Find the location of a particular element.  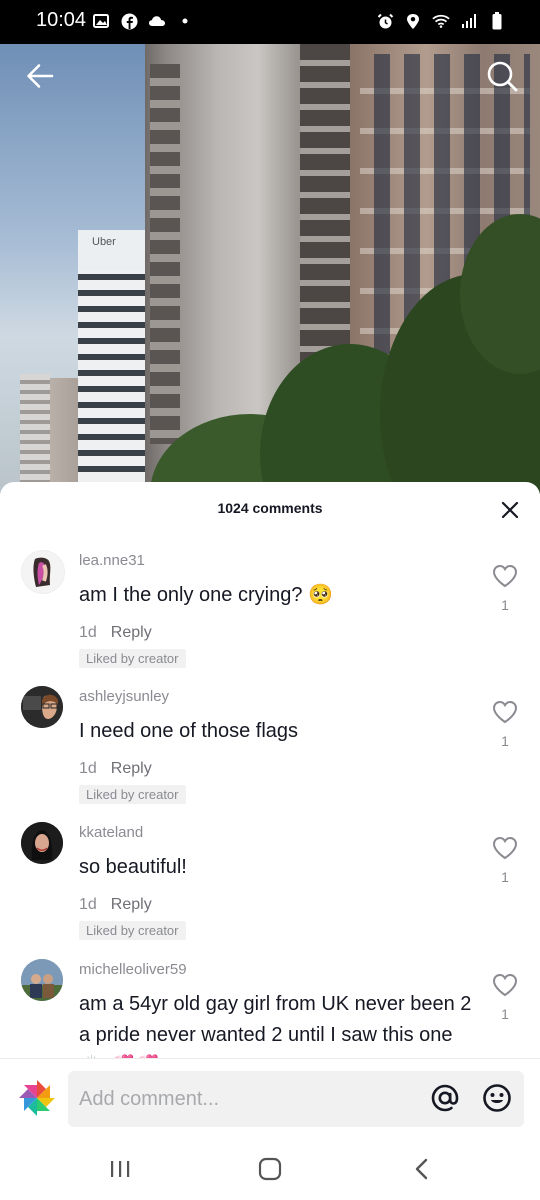

comments-count-title: 1024 comments is located at coordinates (270, 508).